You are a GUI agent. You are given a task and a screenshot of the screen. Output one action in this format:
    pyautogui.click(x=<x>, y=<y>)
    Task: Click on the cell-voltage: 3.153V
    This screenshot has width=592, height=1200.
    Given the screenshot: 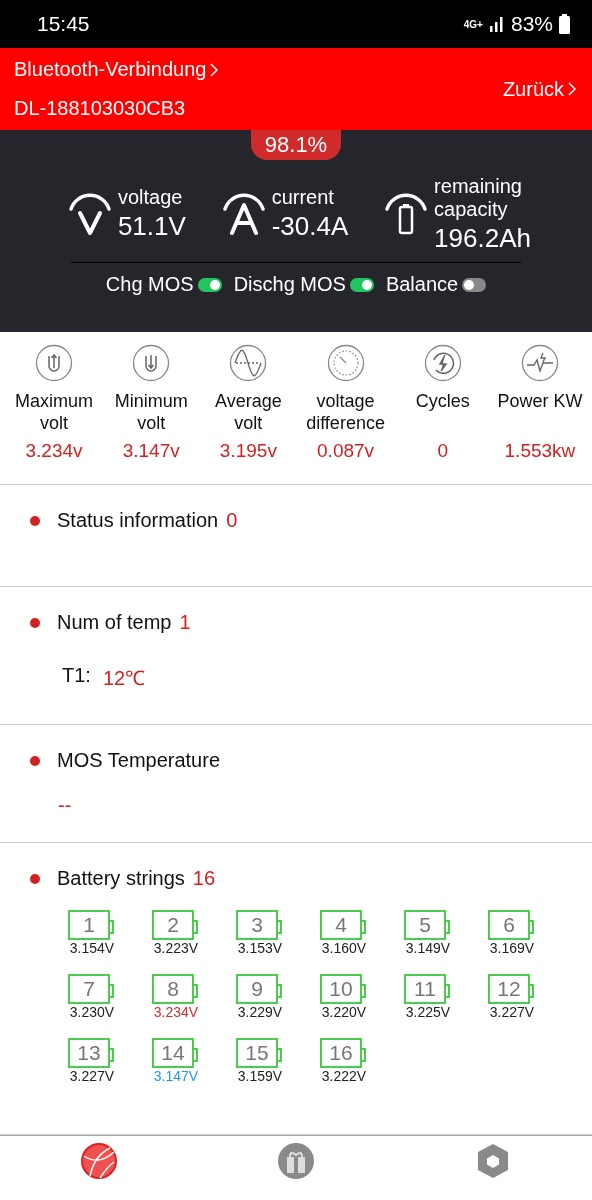 What is the action you would take?
    pyautogui.click(x=260, y=948)
    